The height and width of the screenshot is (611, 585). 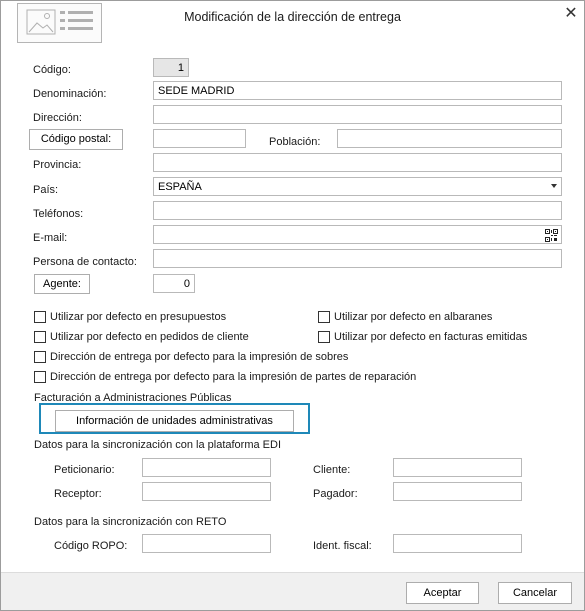 I want to click on pagador-label: Pagador:, so click(x=335, y=494).